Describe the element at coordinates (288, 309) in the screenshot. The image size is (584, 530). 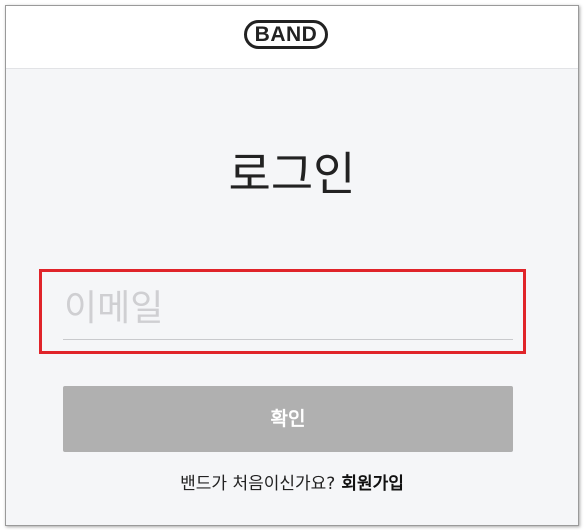
I see `email-input` at that location.